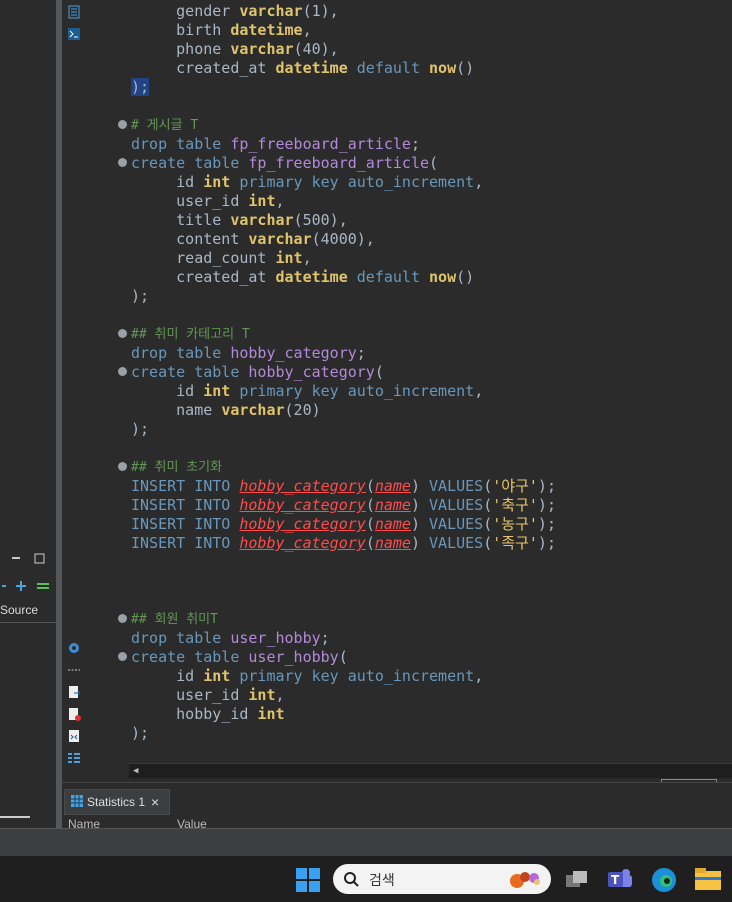 The width and height of the screenshot is (732, 902). Describe the element at coordinates (190, 334) in the screenshot. I see `code-comment: ## 취미 카테고리 T` at that location.